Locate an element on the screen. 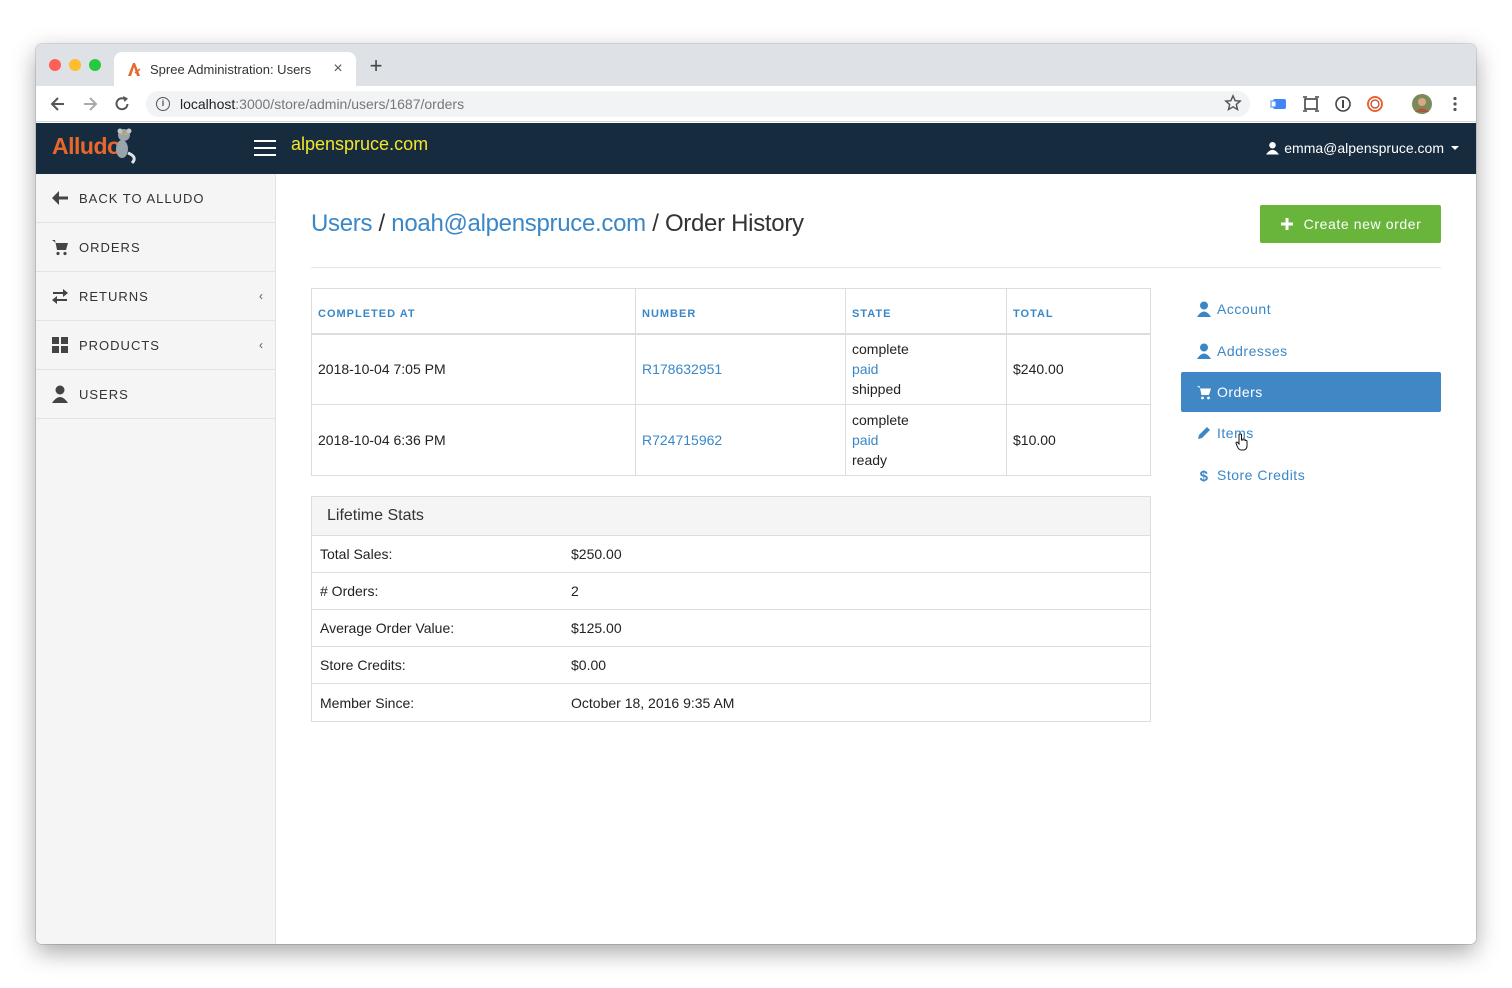 This screenshot has width=1512, height=988. breadcrumb-users: Users is located at coordinates (341, 223).